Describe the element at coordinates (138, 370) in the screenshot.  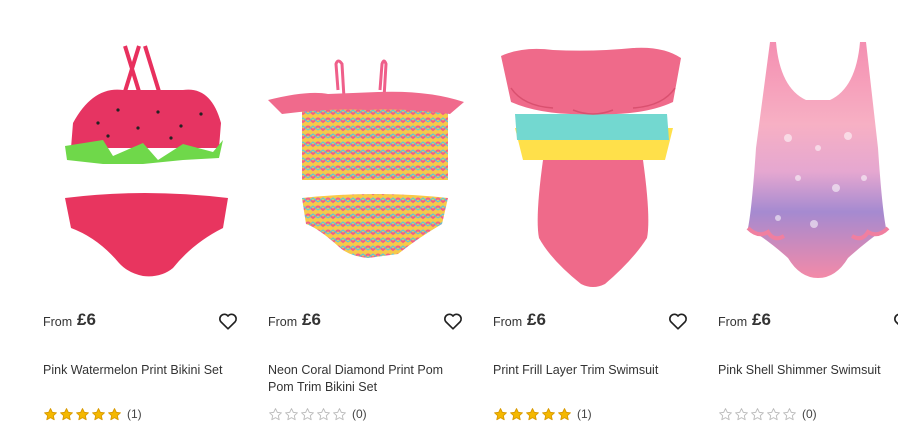
I see `product-name: Pink Watermelon Print Bikini Set` at that location.